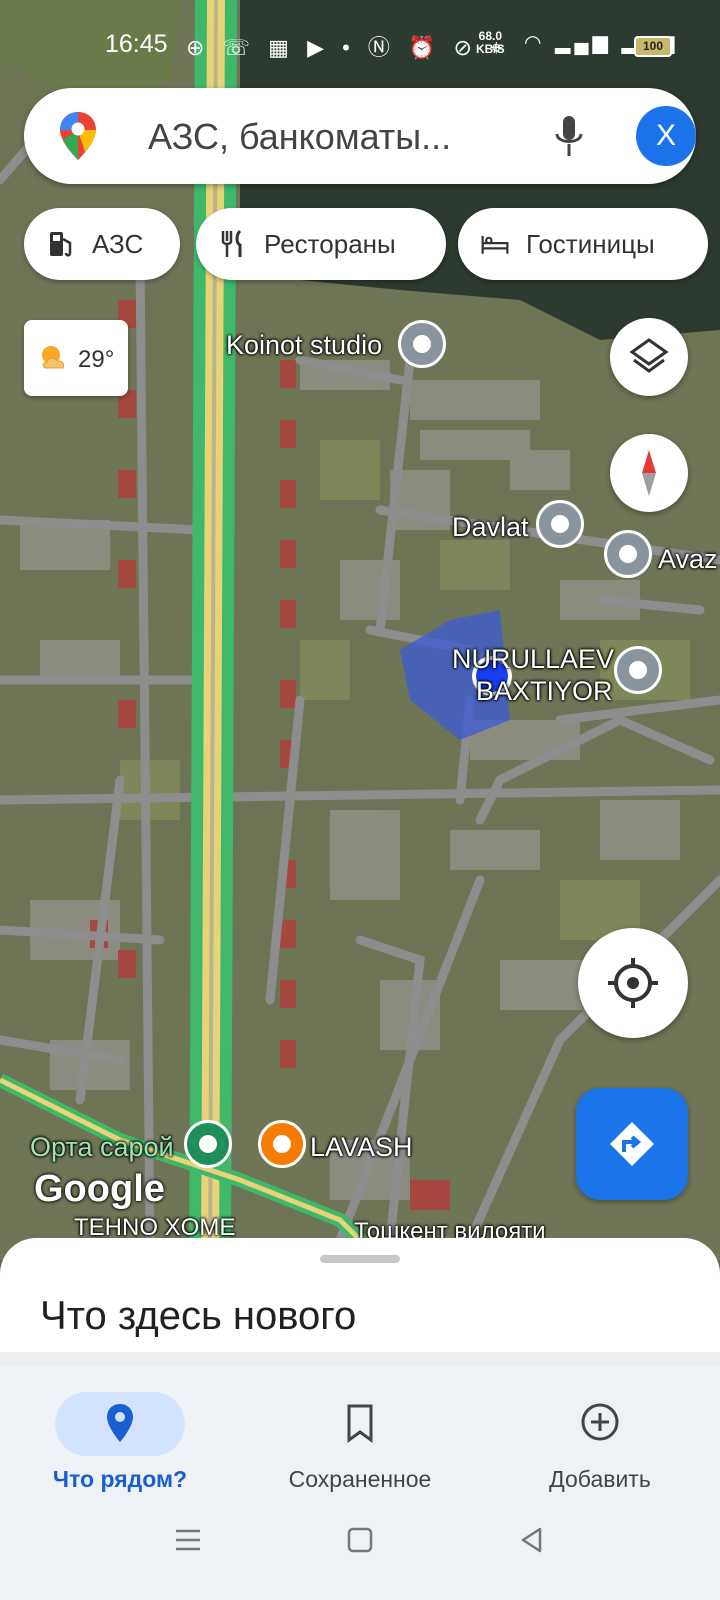  What do you see at coordinates (600, 1479) in the screenshot?
I see `tab-label: Добавить` at bounding box center [600, 1479].